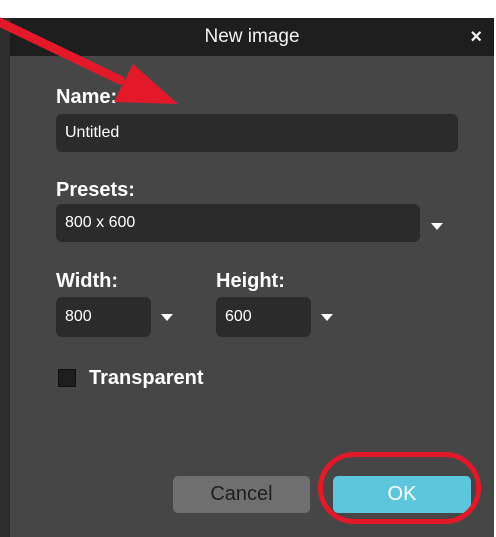  What do you see at coordinates (263, 317) in the screenshot?
I see `height-input: 600` at bounding box center [263, 317].